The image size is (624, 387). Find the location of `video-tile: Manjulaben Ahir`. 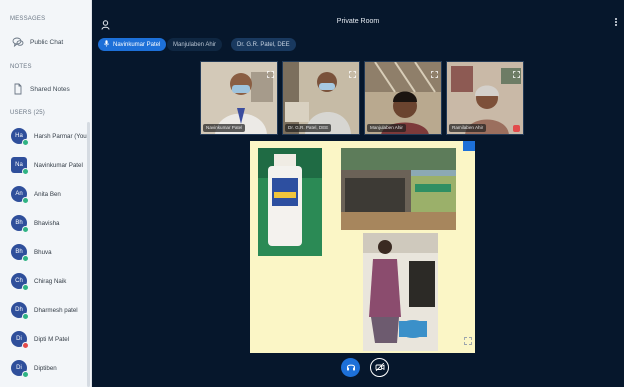

video-tile: Manjulaben Ahir is located at coordinates (403, 98).